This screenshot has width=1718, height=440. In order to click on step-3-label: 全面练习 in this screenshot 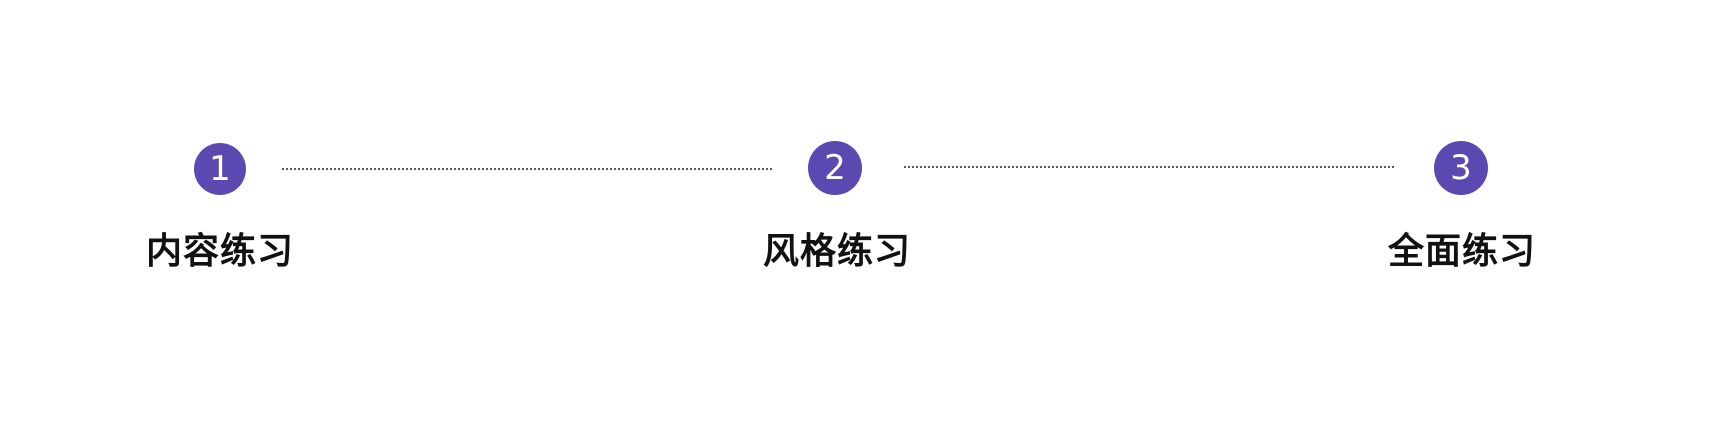, I will do `click(1461, 251)`.